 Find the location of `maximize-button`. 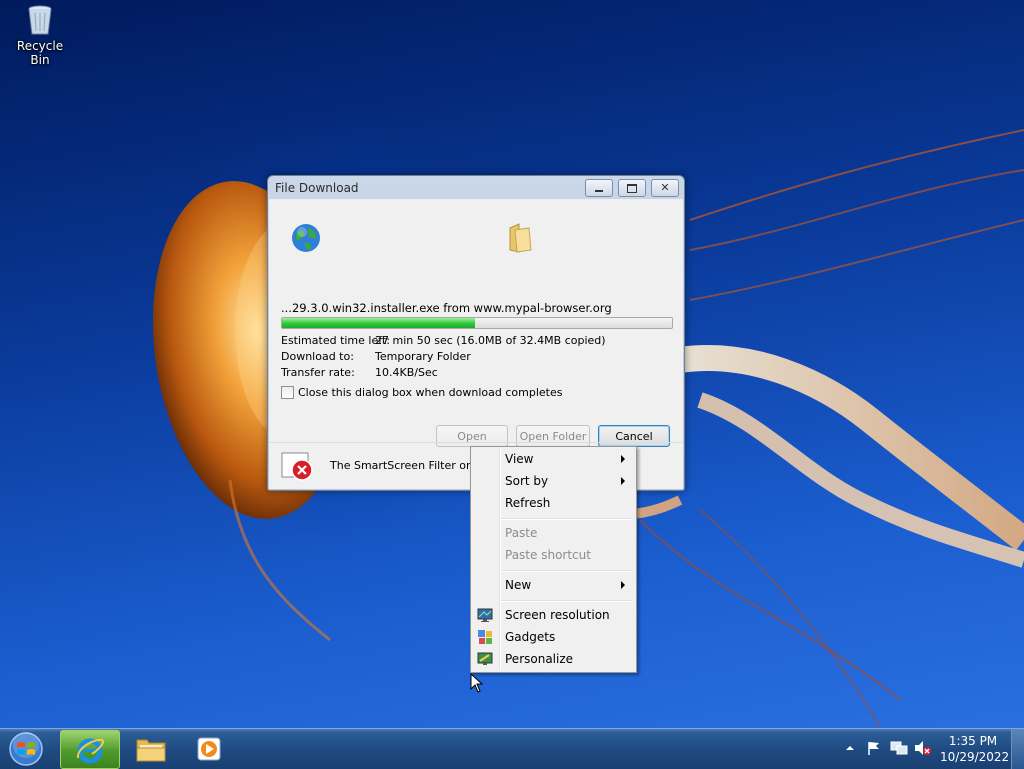

maximize-button is located at coordinates (632, 188).